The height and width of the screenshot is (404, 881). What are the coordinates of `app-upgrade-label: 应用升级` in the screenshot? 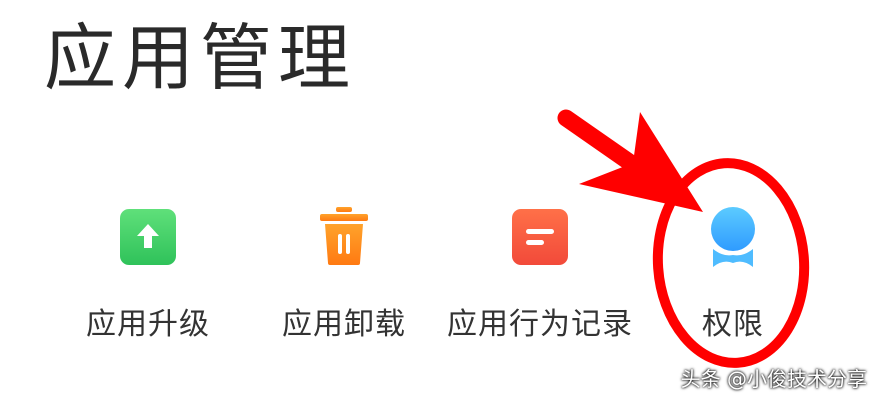 It's located at (148, 324).